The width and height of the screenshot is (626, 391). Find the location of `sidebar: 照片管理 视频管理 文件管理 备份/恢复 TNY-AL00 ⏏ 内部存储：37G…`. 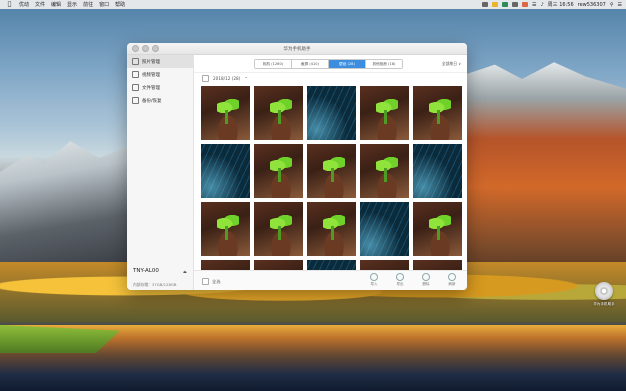

sidebar: 照片管理 视频管理 文件管理 备份/恢复 TNY-AL00 ⏏ 内部存储：37G… is located at coordinates (160, 172).